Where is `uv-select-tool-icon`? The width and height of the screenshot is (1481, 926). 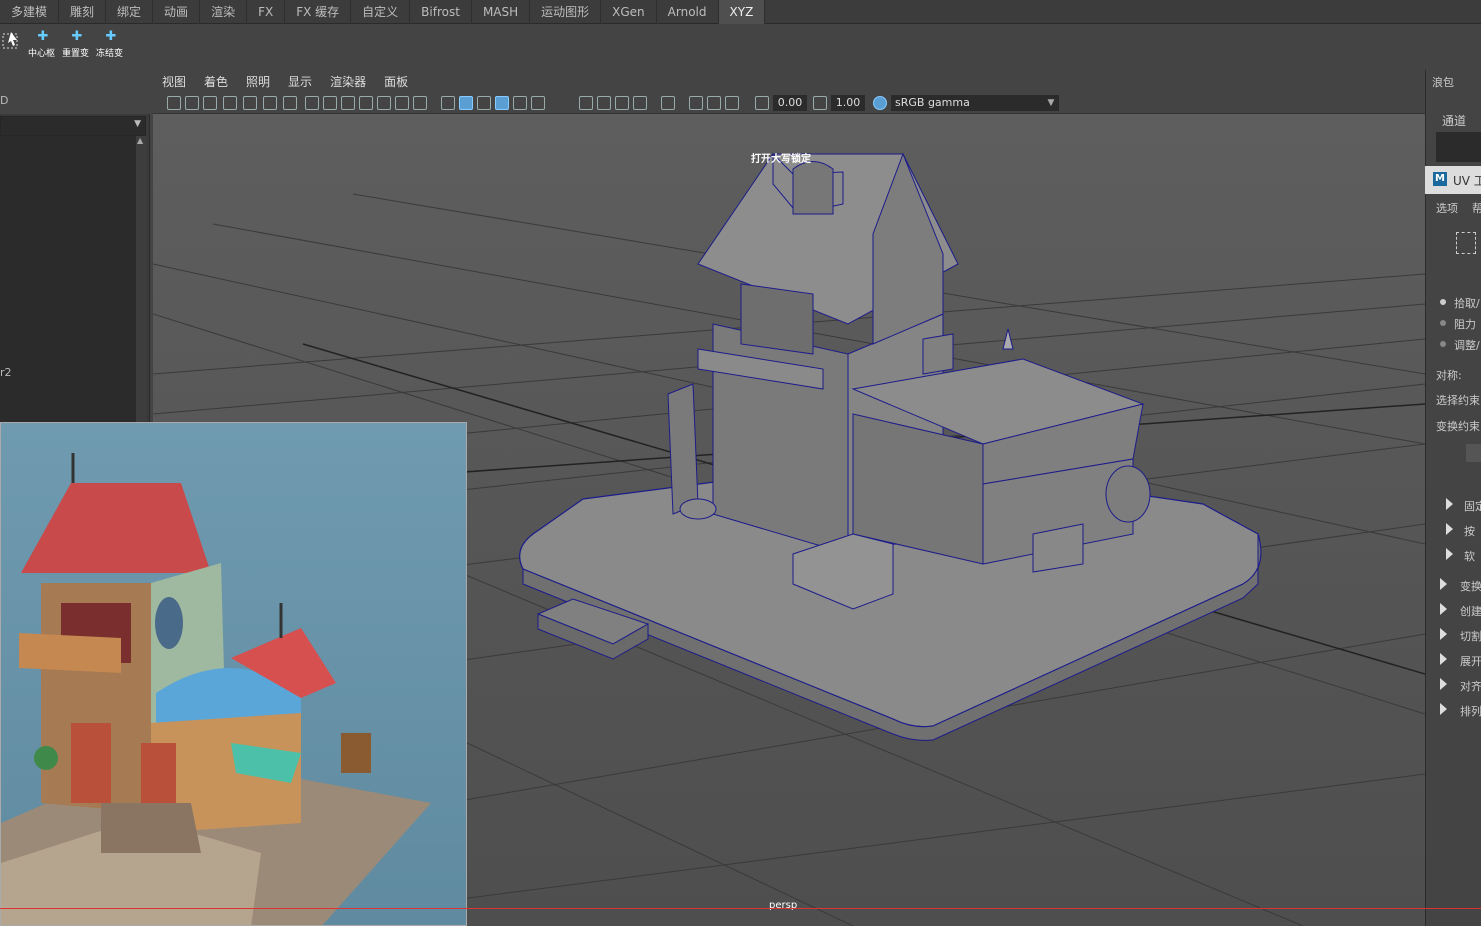 uv-select-tool-icon is located at coordinates (1466, 243).